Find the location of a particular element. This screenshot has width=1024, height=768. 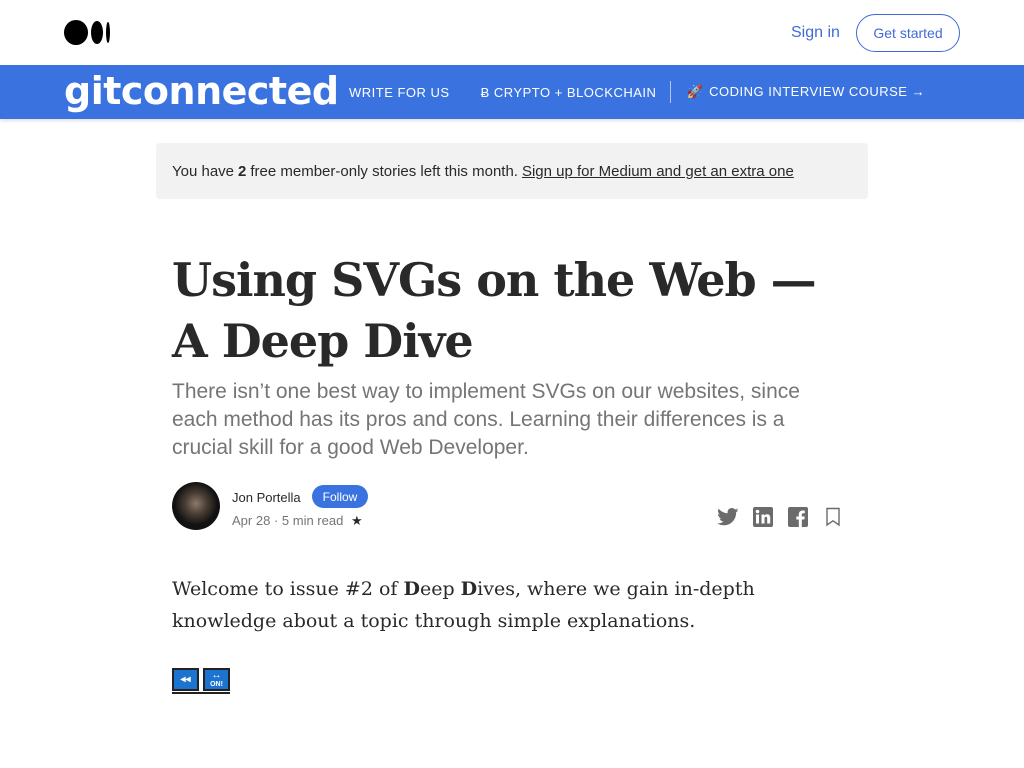

body-d2: D is located at coordinates (469, 589).